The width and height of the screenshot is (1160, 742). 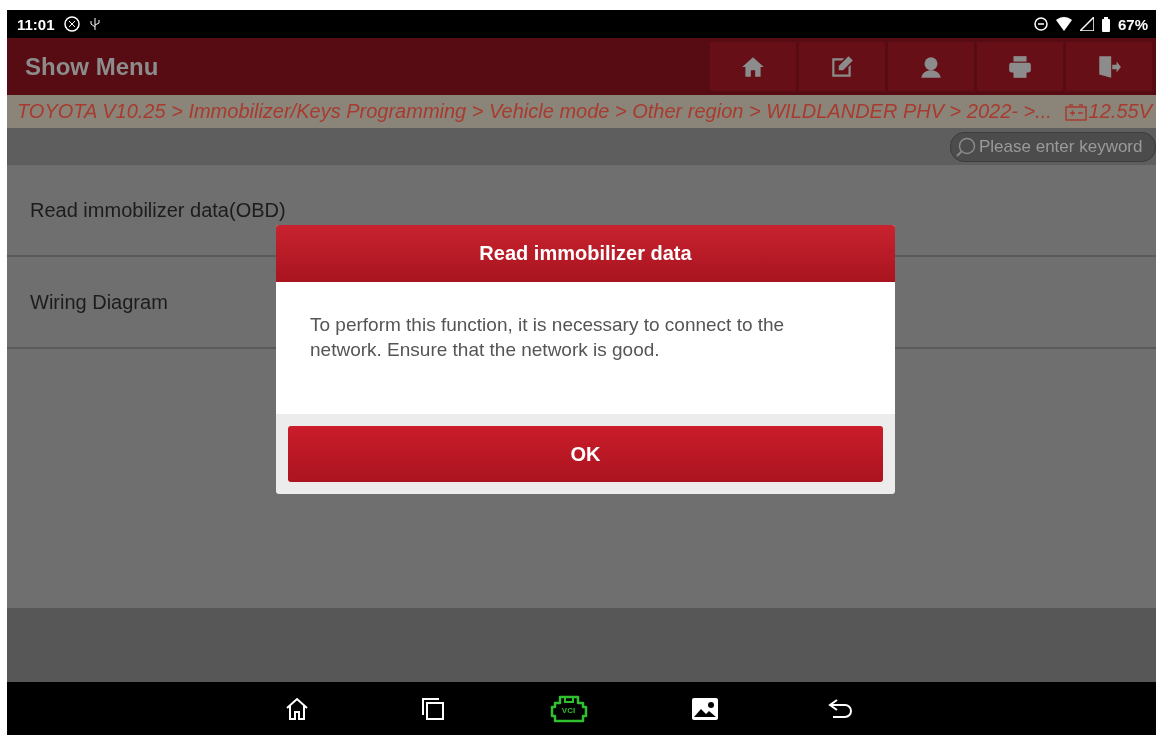 I want to click on battery-voltage: 12.55V, so click(x=1120, y=111).